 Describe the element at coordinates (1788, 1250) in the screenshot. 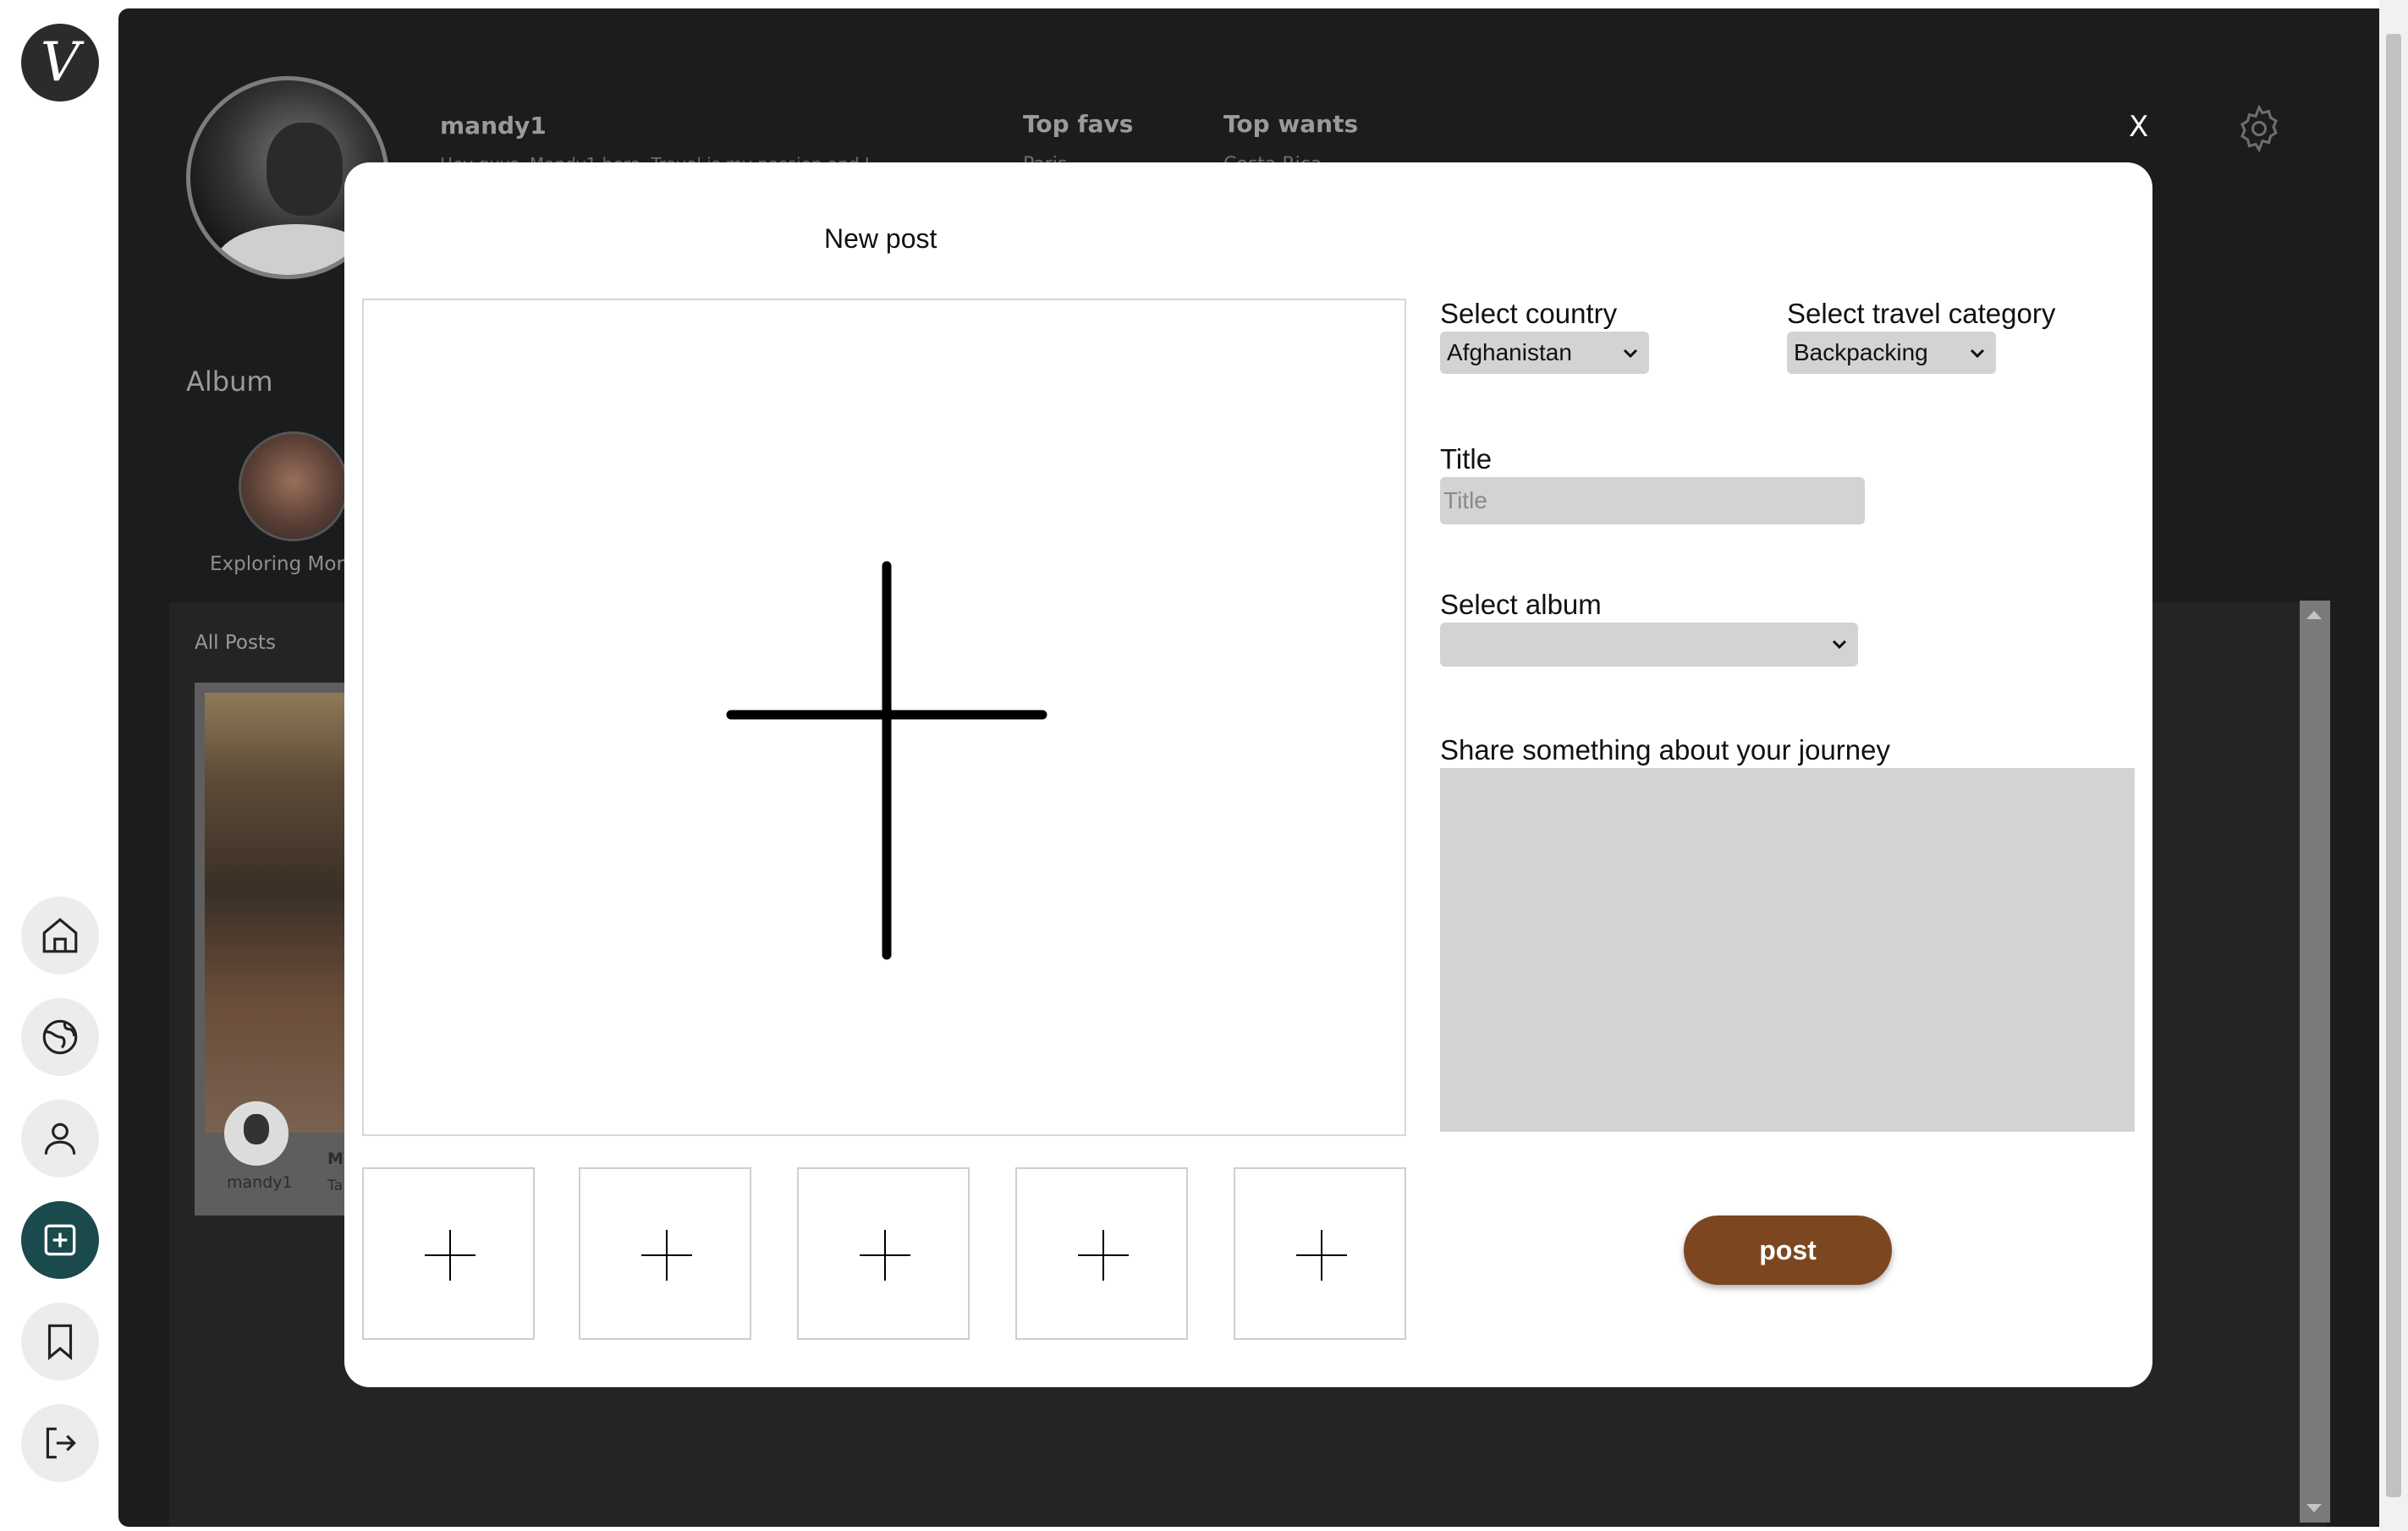

I see `post-button: post` at that location.